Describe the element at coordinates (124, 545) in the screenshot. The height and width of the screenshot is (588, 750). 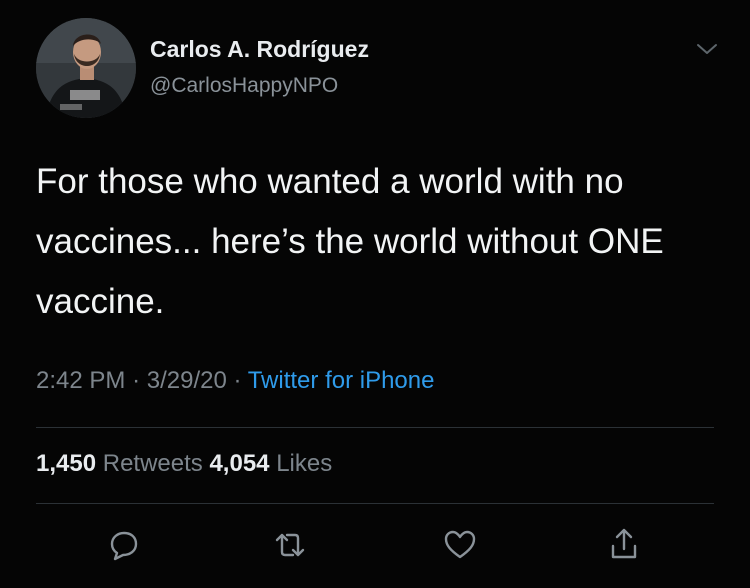
I see `reply-icon` at that location.